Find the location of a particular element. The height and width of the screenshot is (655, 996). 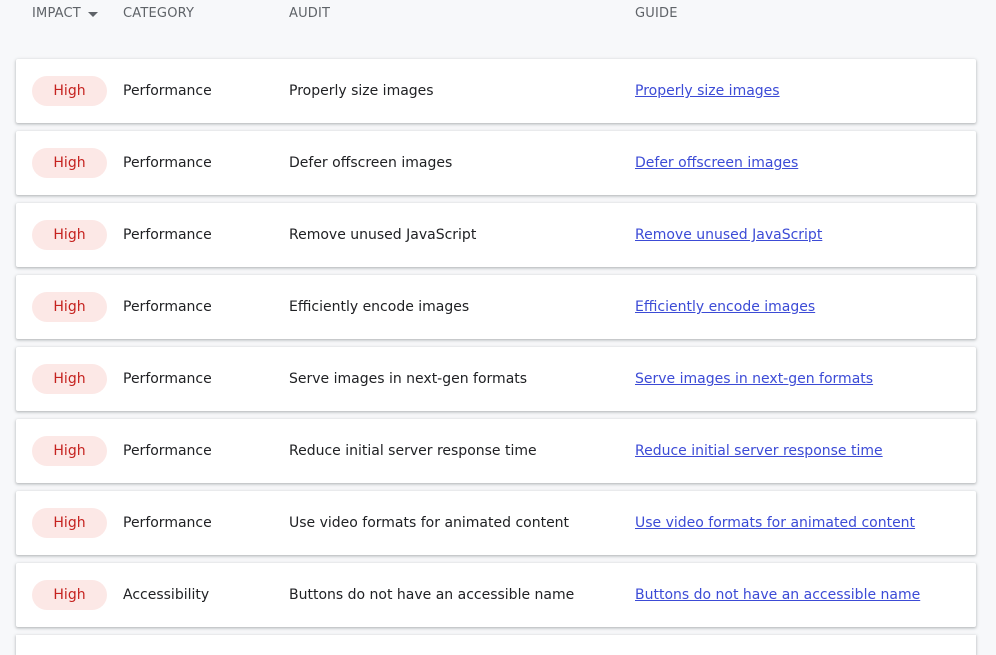

guide-cell: Use video formats for animated content is located at coordinates (775, 523).